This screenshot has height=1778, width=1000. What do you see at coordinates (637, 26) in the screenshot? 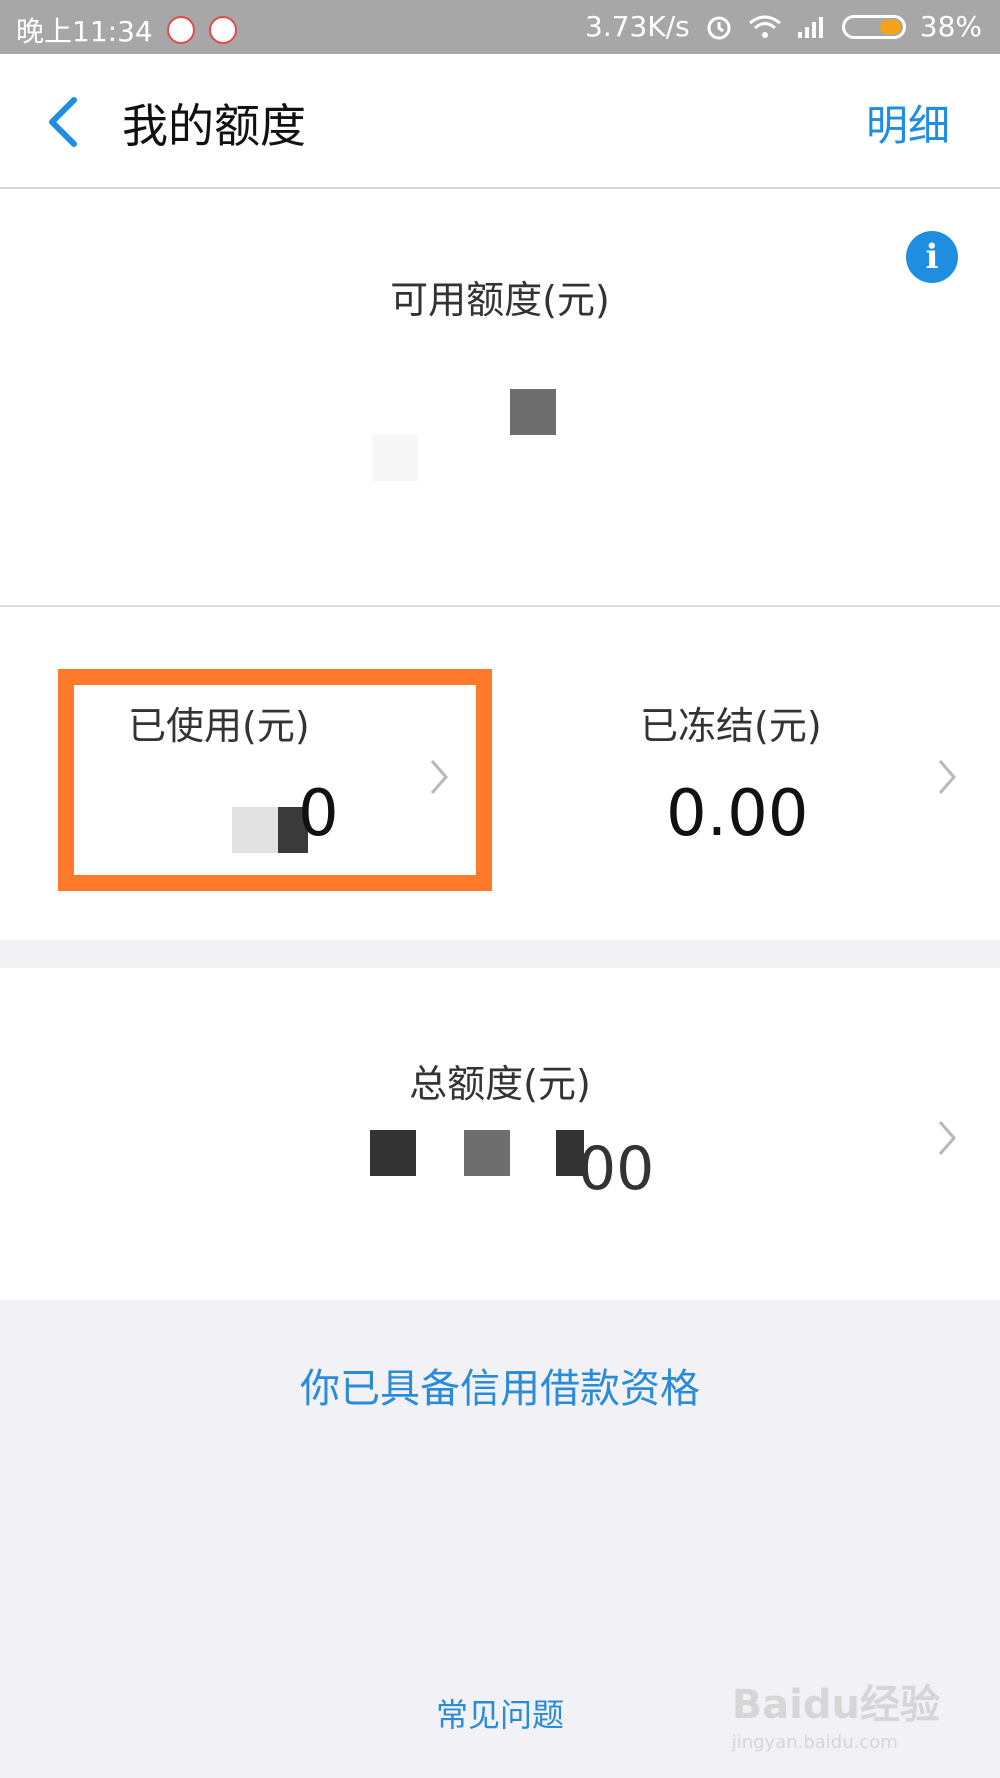
I see `network-speed: 3.73K/s` at bounding box center [637, 26].